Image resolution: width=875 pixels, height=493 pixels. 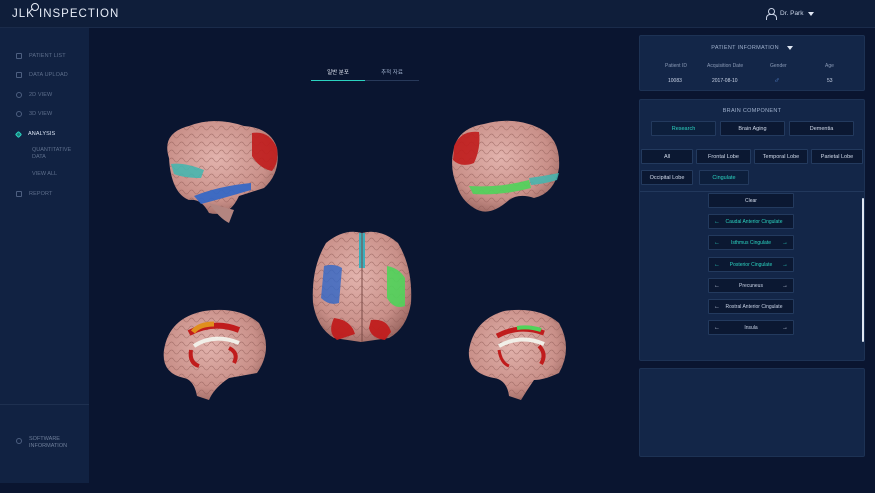 What do you see at coordinates (215, 354) in the screenshot?
I see `brain-left-medial-view` at bounding box center [215, 354].